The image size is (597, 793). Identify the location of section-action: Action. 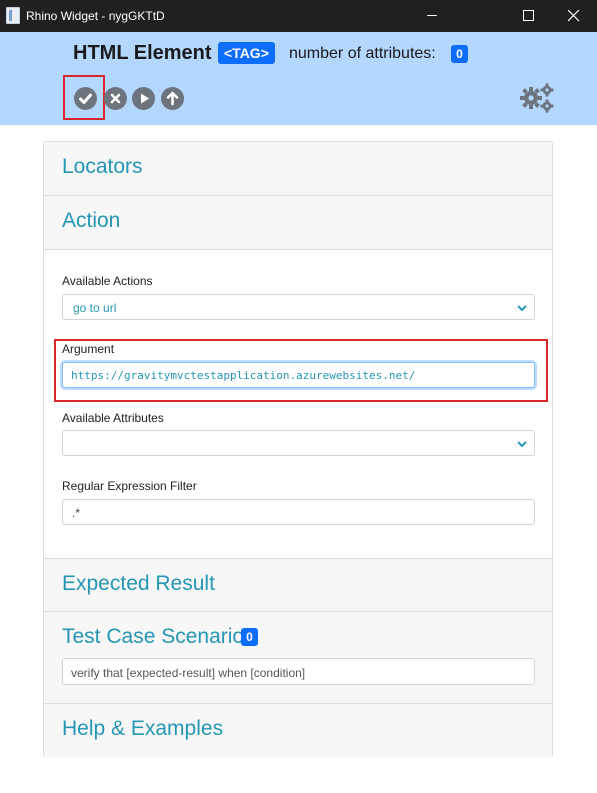
(298, 223).